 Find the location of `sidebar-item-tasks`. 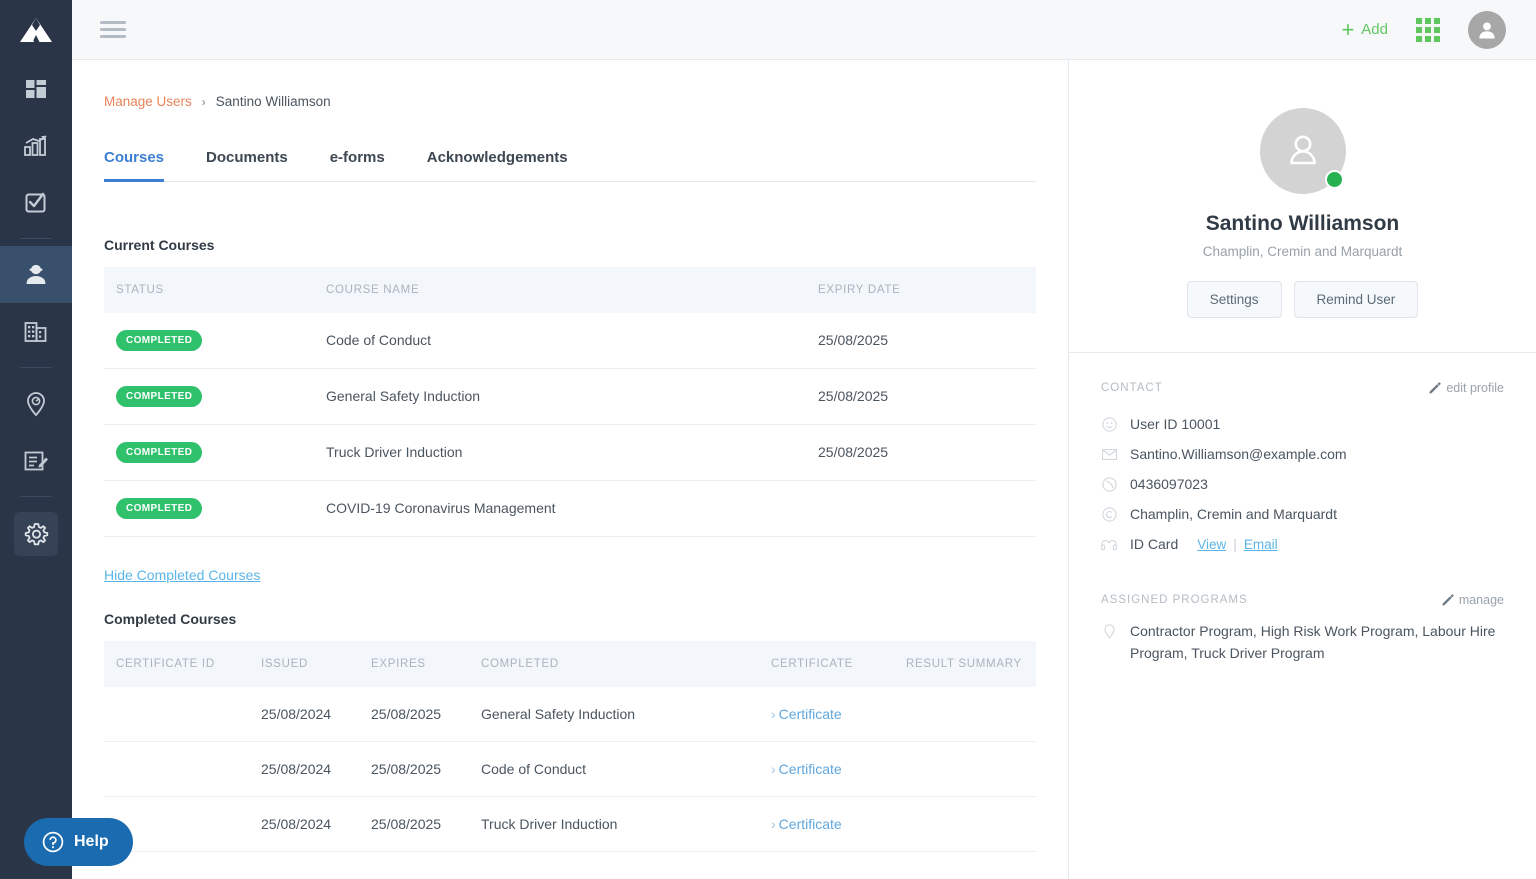

sidebar-item-tasks is located at coordinates (36, 202).